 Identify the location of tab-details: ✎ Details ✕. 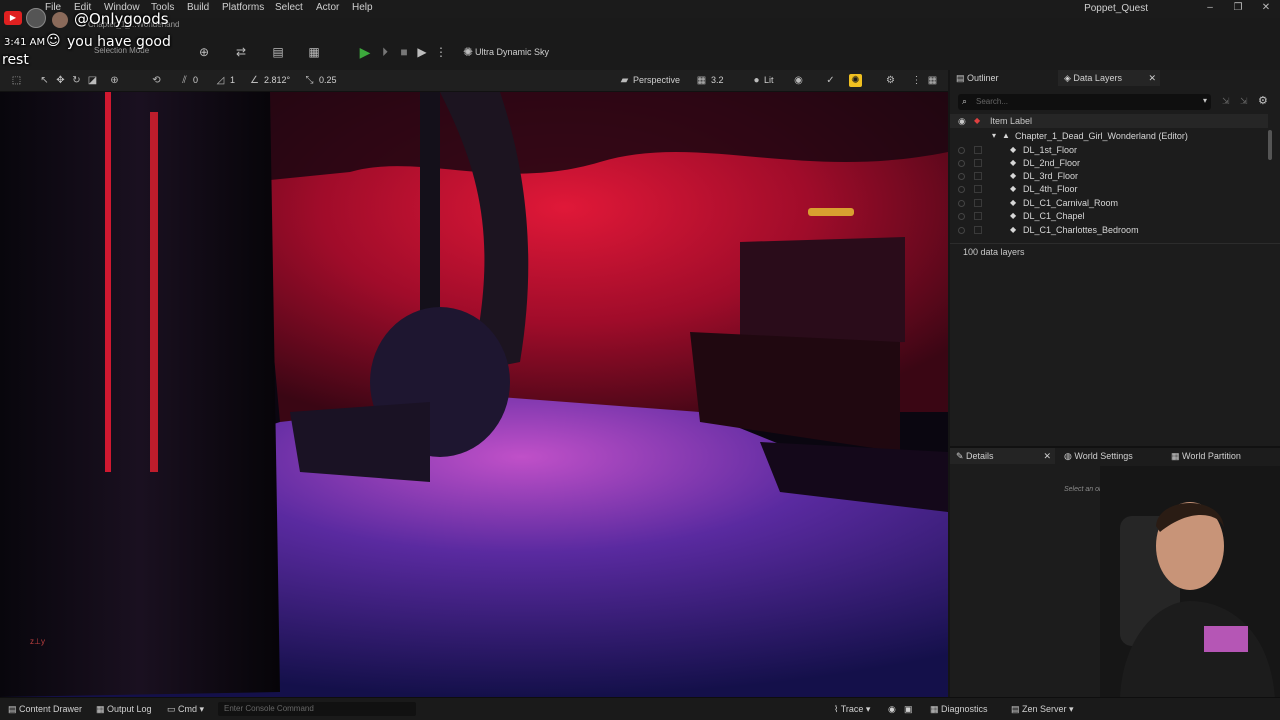
(1002, 456).